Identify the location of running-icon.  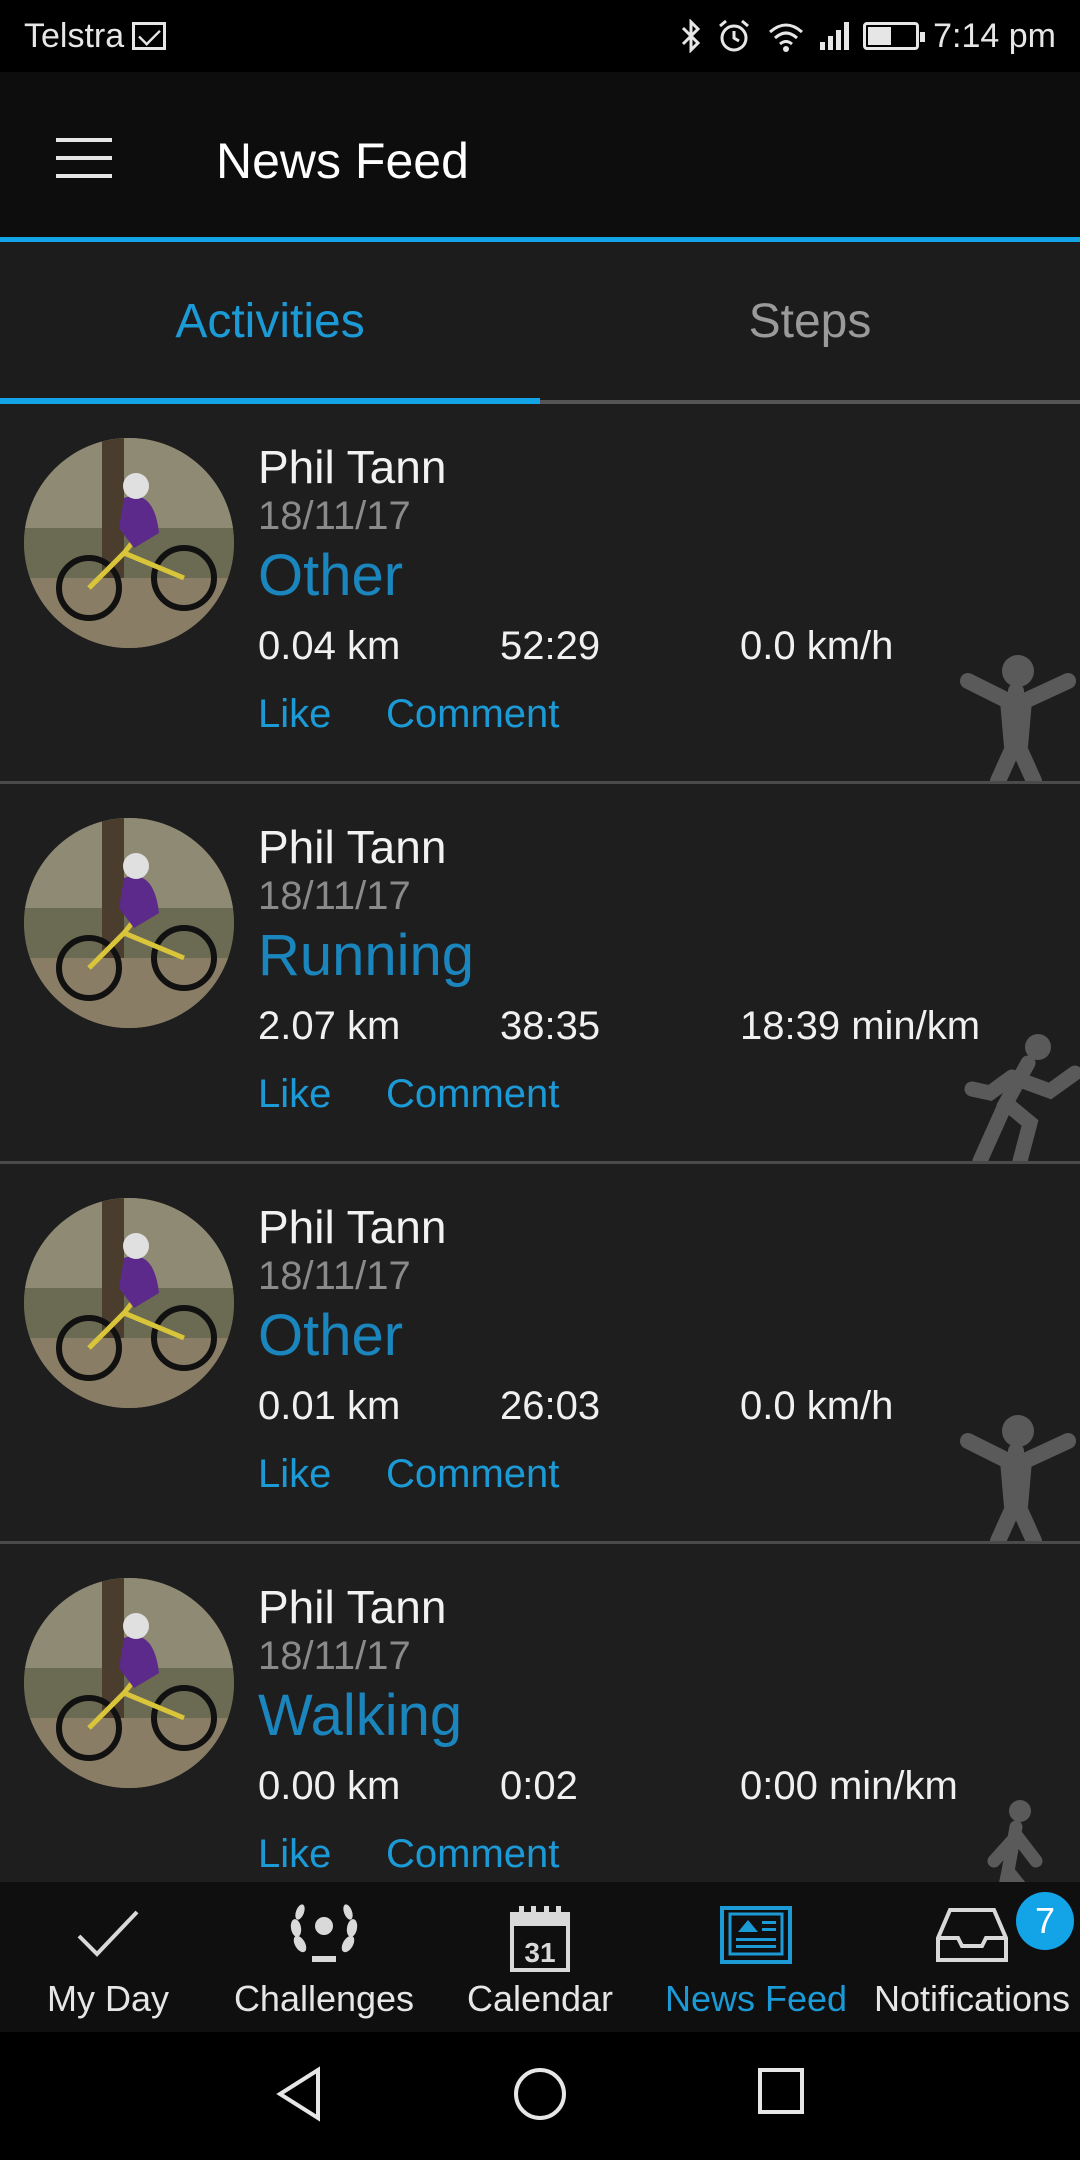
(1015, 1100).